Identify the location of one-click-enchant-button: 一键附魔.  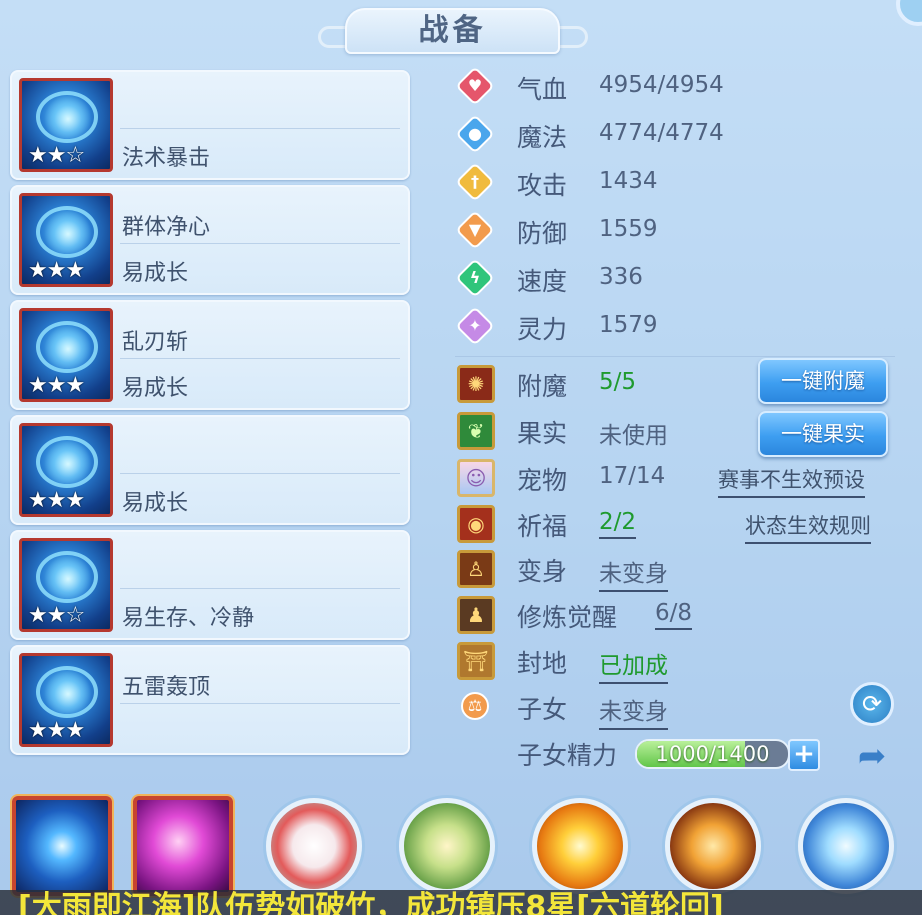
(823, 381).